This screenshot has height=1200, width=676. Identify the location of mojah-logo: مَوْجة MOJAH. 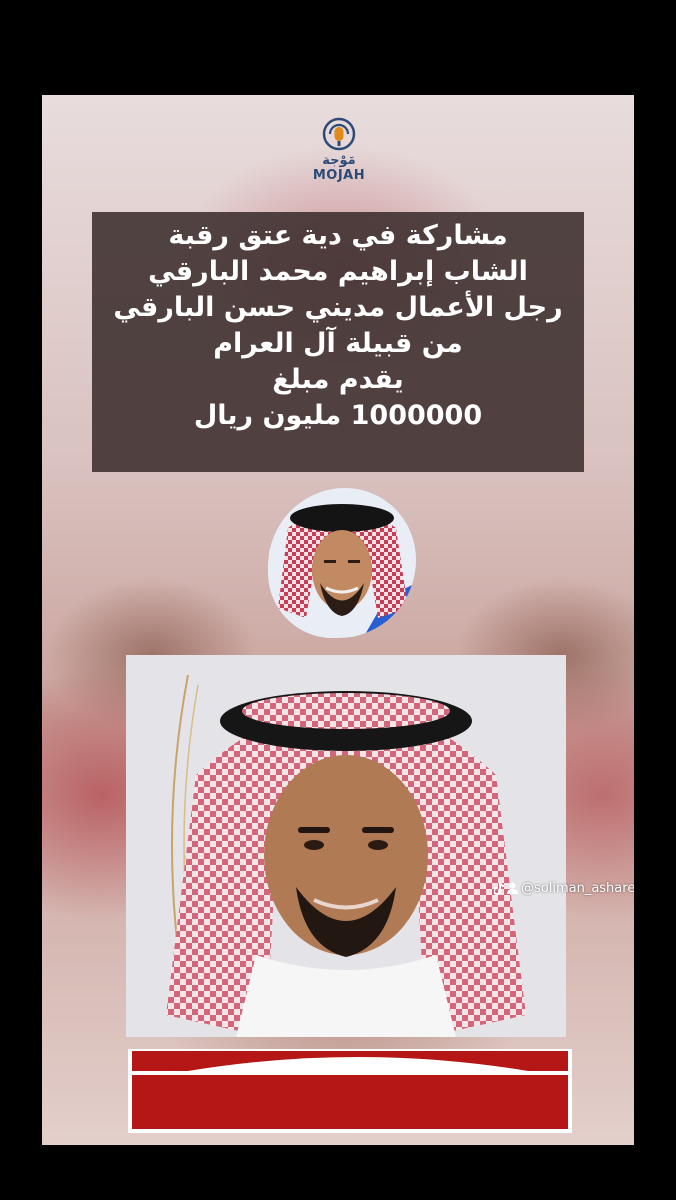
(339, 158).